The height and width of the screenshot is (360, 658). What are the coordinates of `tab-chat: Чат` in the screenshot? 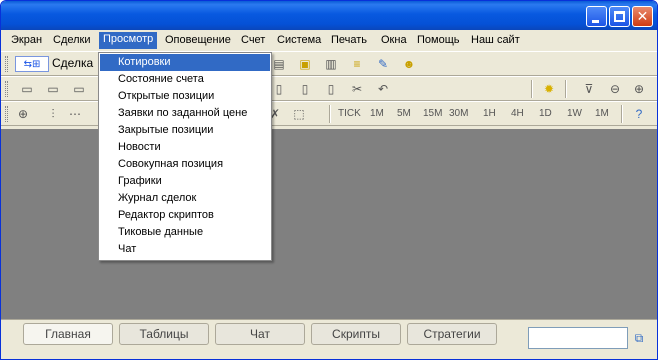 It's located at (260, 334).